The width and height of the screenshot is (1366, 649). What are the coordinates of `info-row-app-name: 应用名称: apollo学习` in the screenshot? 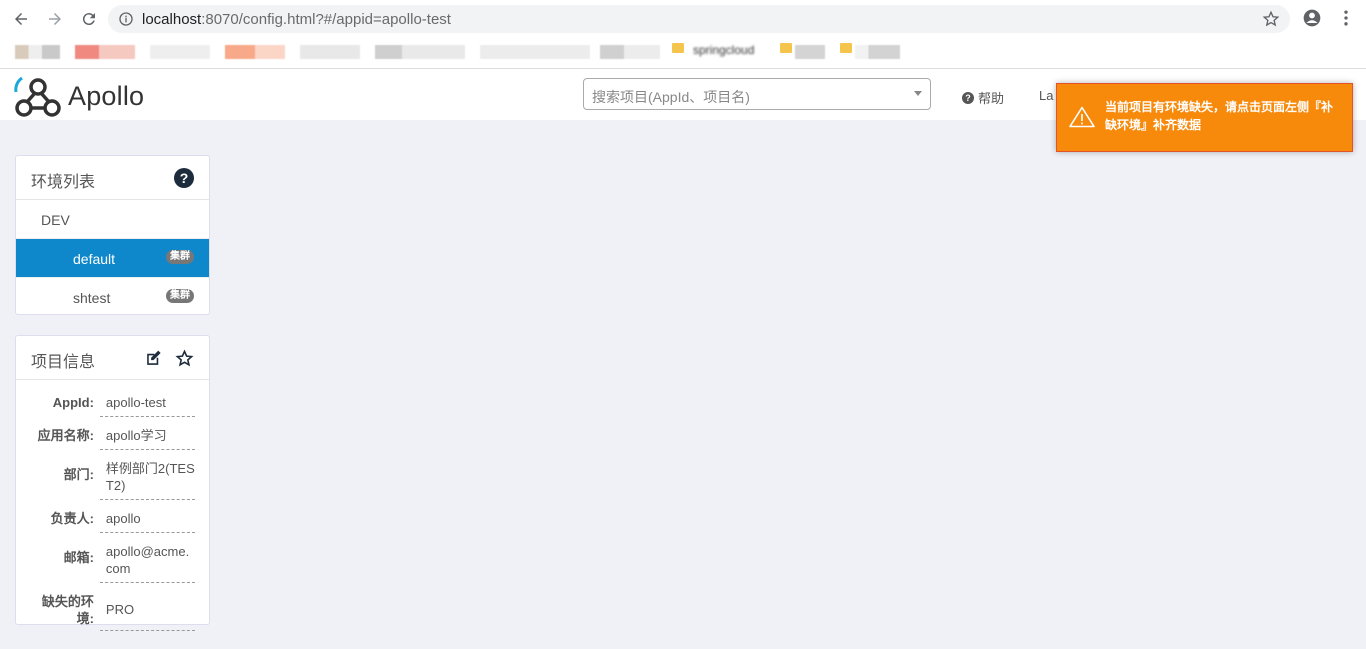 It's located at (112, 436).